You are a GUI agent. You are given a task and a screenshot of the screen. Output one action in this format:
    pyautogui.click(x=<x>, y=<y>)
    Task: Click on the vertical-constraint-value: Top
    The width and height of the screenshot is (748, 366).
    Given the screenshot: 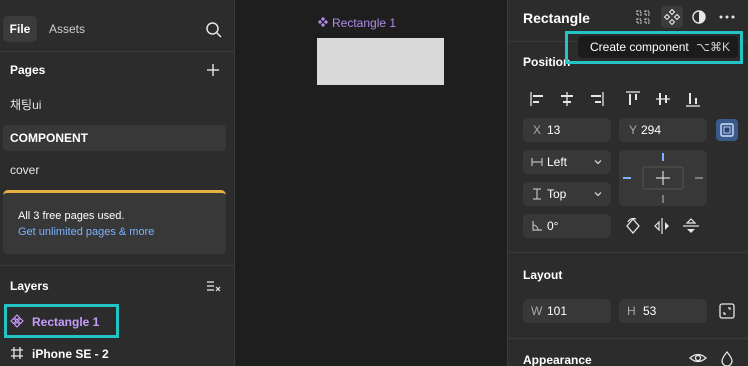 What is the action you would take?
    pyautogui.click(x=557, y=194)
    